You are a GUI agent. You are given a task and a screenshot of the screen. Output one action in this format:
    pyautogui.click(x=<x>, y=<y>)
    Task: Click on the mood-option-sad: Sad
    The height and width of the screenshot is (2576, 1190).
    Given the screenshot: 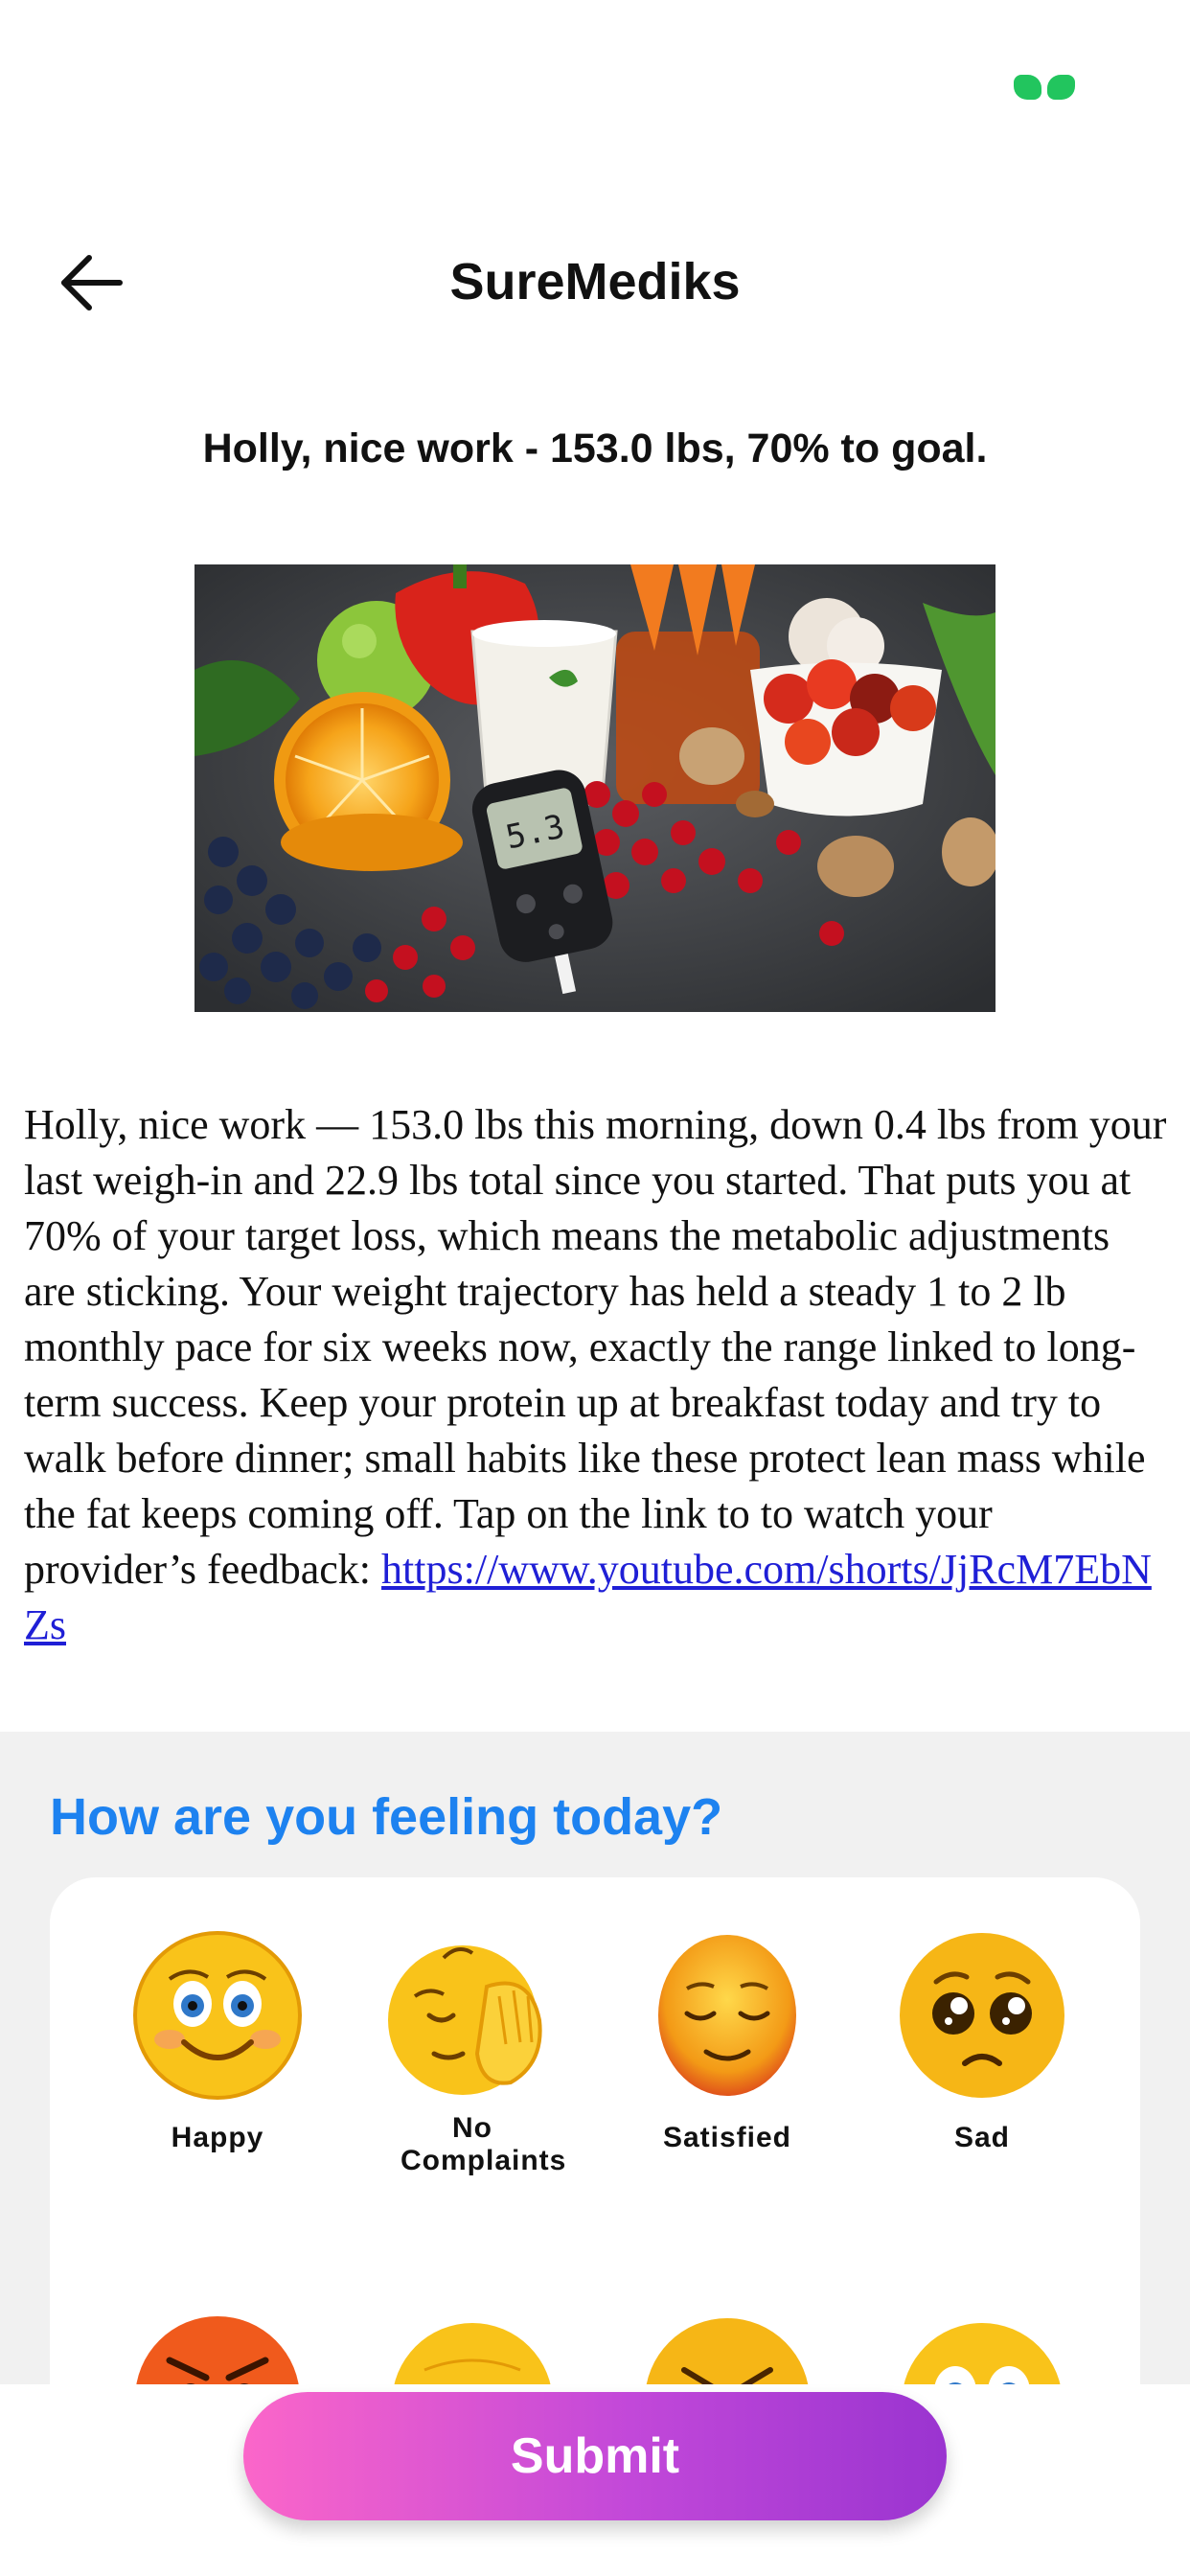 What is the action you would take?
    pyautogui.click(x=983, y=2042)
    